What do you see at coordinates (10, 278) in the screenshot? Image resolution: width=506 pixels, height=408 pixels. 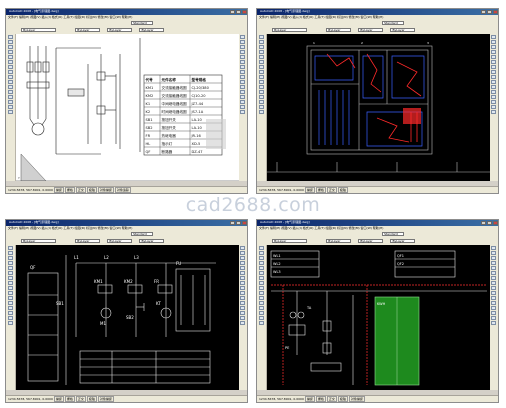 I see `spline-icon` at bounding box center [10, 278].